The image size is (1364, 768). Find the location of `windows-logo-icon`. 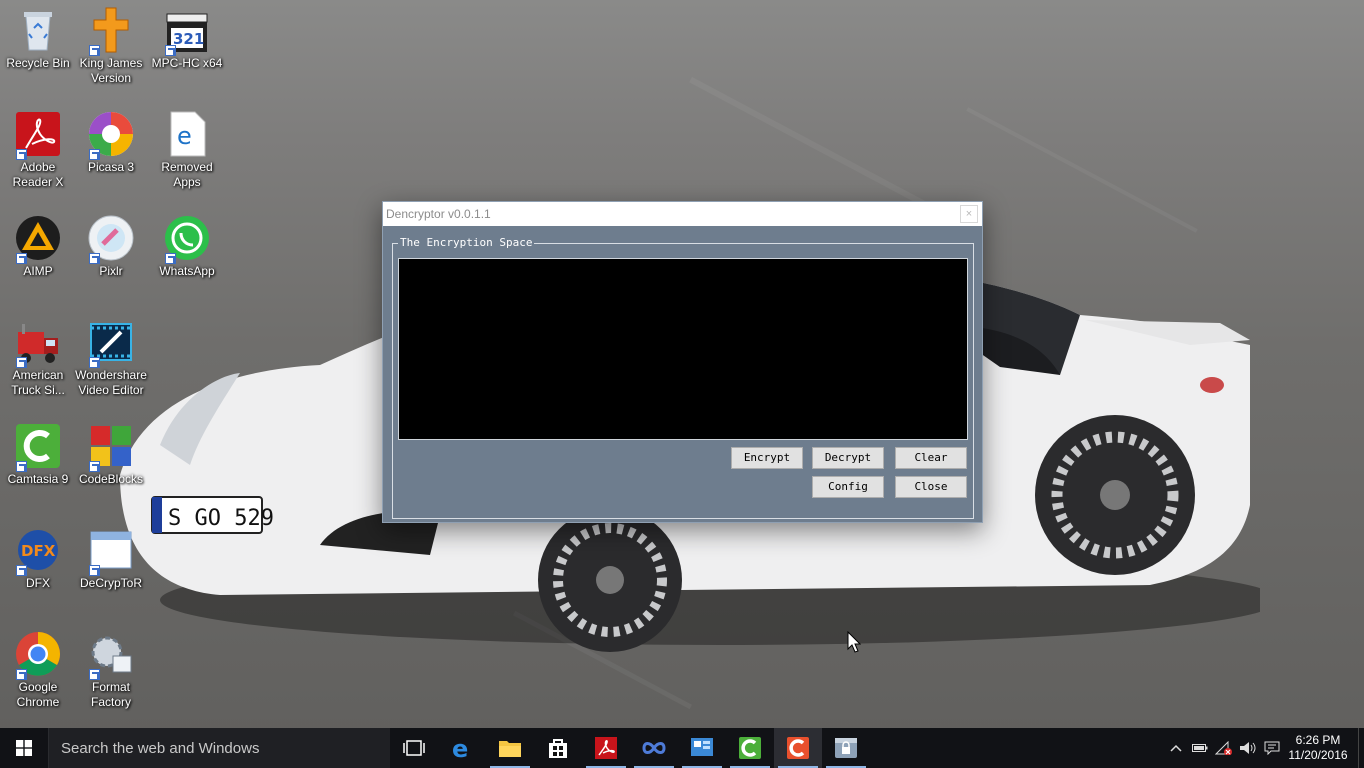

windows-logo-icon is located at coordinates (24, 748).